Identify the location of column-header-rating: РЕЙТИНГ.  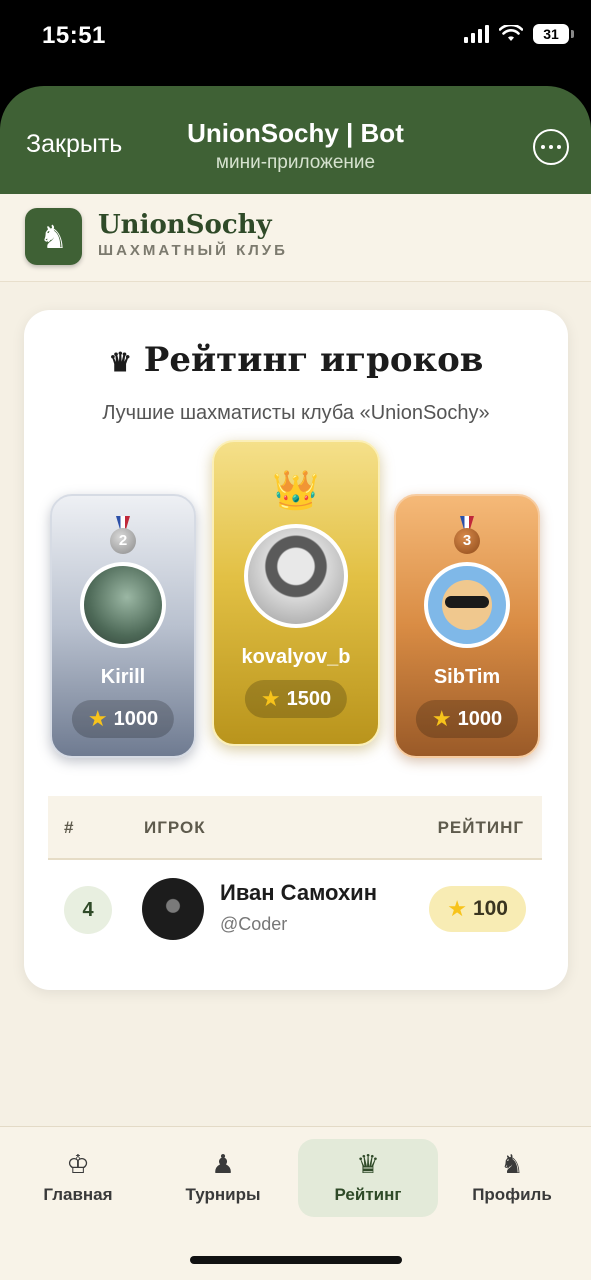
(480, 827).